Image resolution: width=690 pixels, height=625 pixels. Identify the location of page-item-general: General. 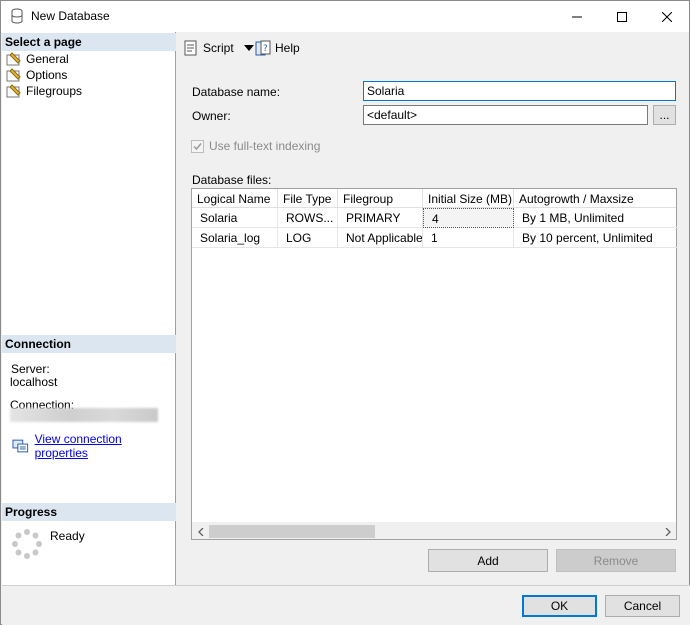
(37, 59).